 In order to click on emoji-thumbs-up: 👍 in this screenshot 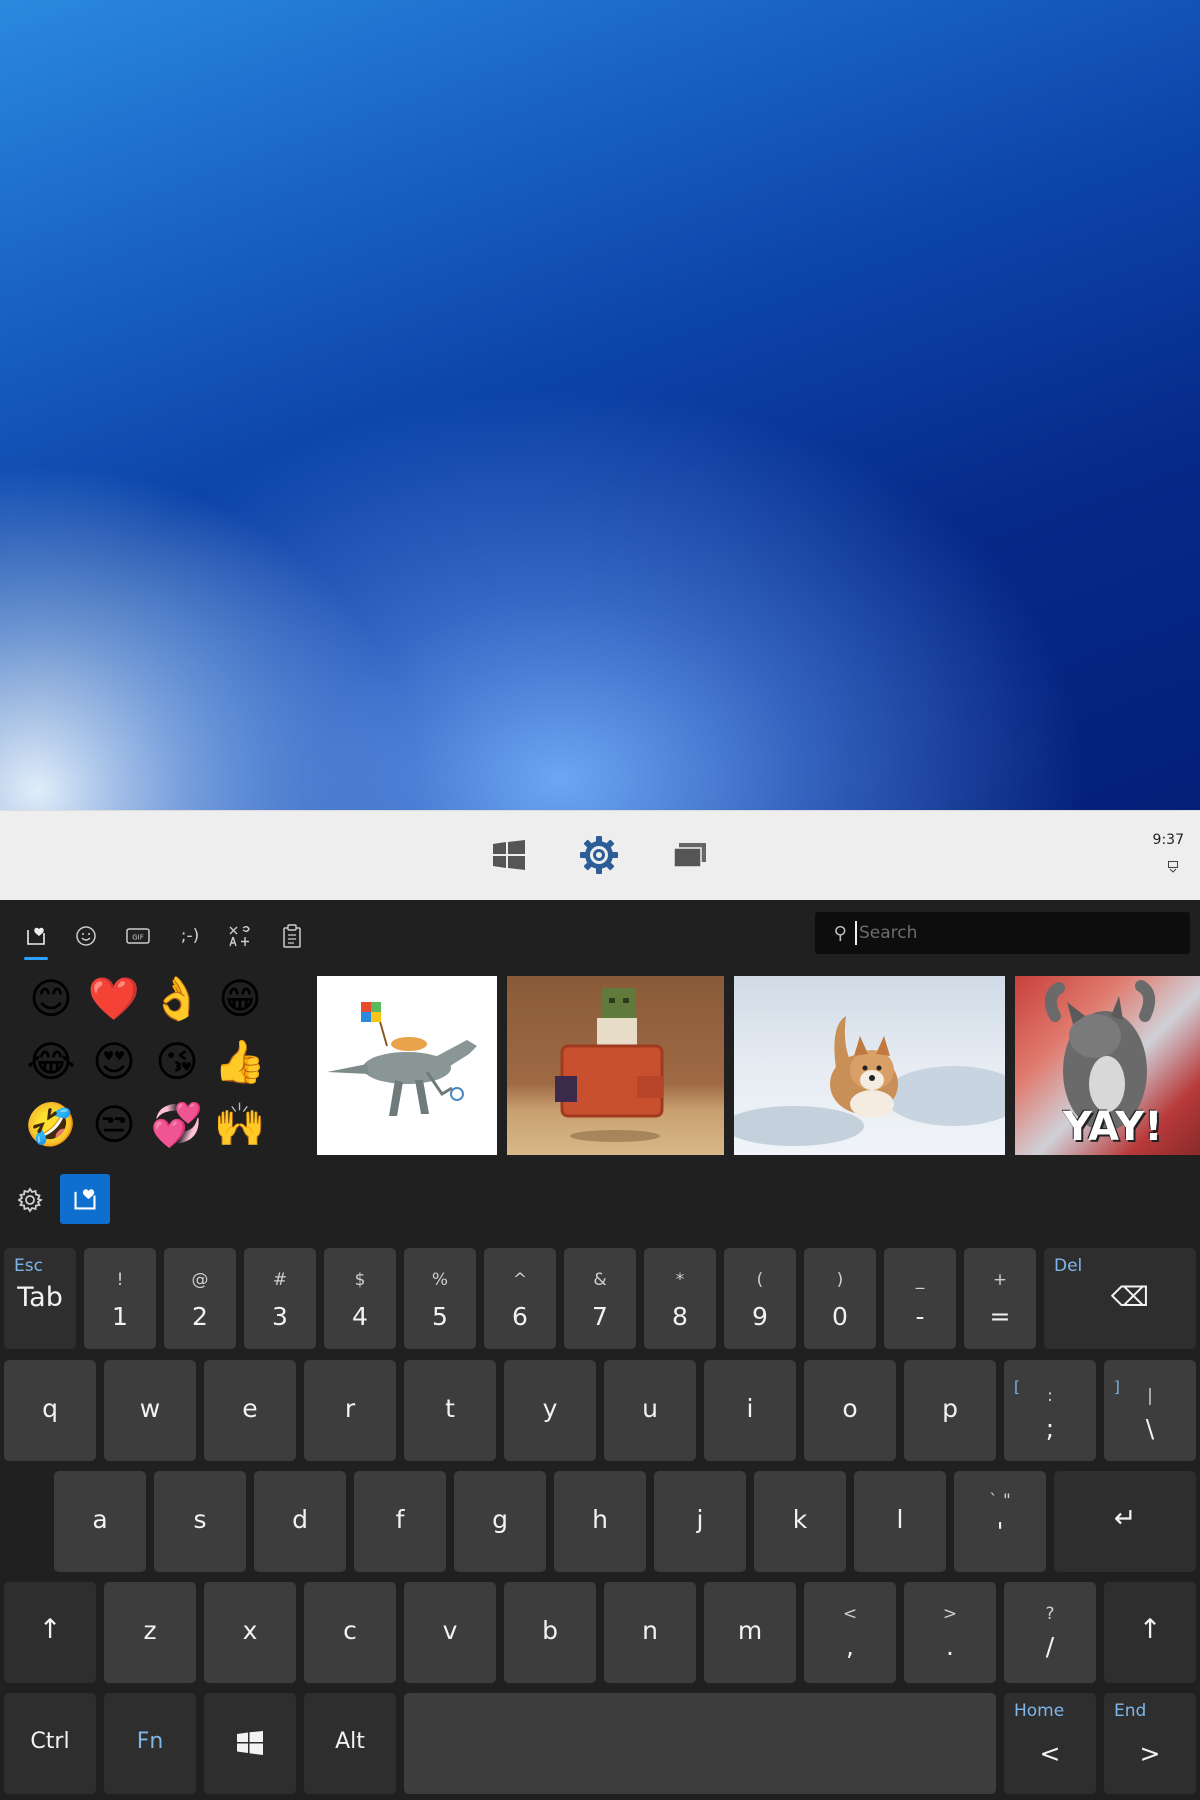, I will do `click(240, 1062)`.